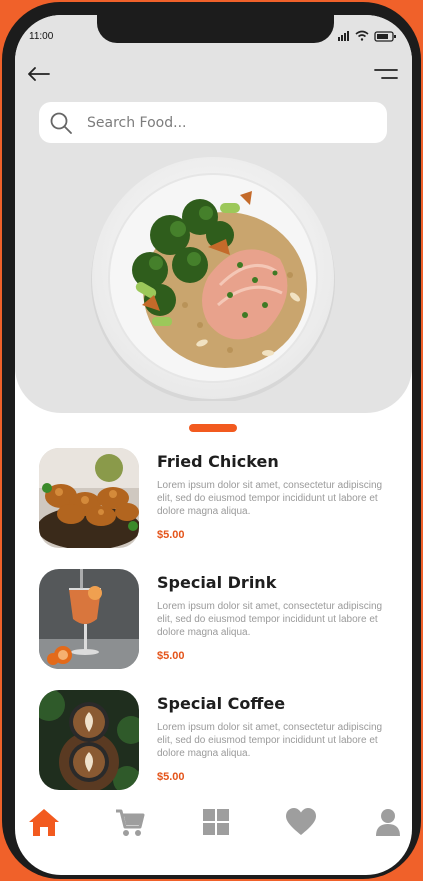 The image size is (423, 881). What do you see at coordinates (213, 428) in the screenshot?
I see `carousel-indicator` at bounding box center [213, 428].